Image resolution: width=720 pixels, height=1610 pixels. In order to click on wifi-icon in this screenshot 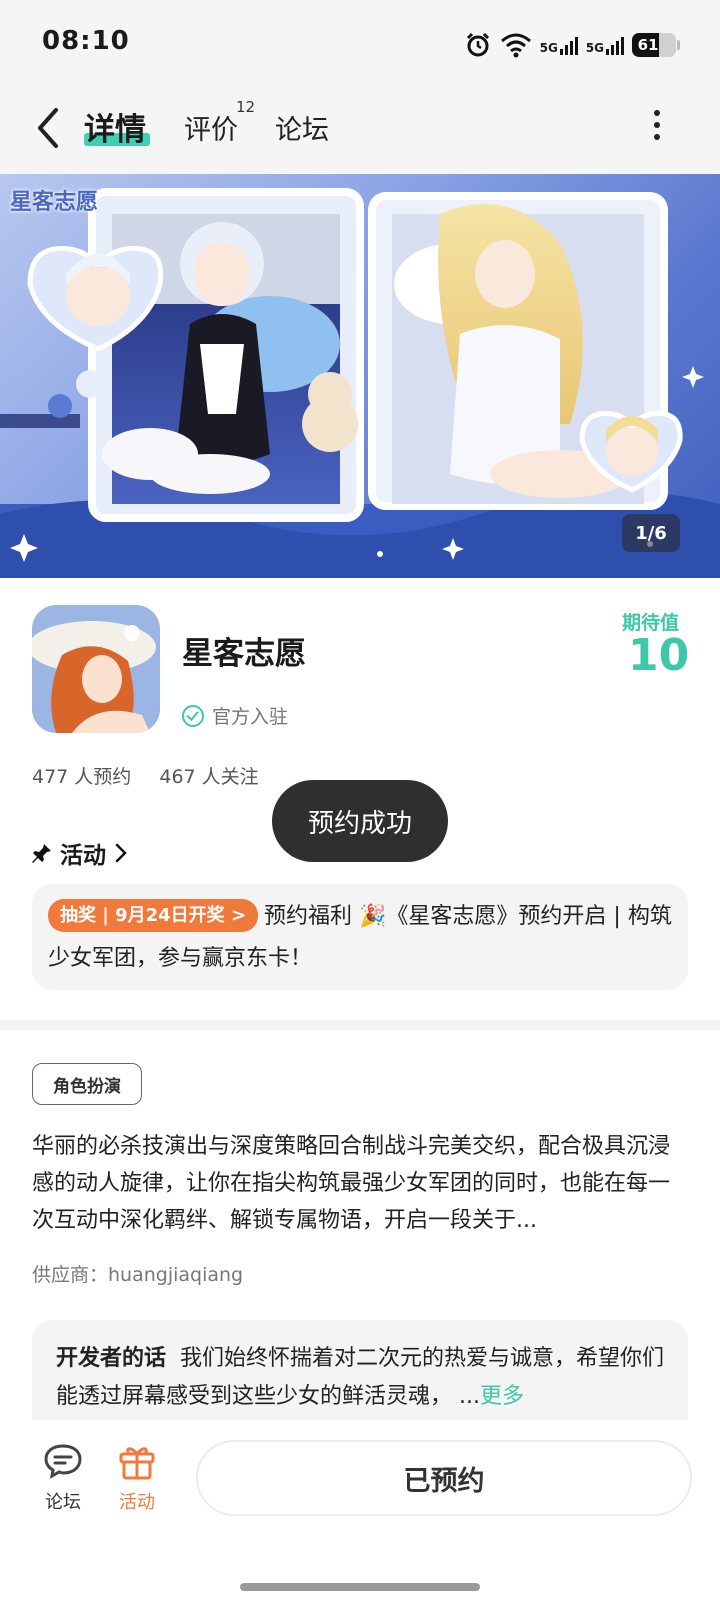, I will do `click(515, 45)`.